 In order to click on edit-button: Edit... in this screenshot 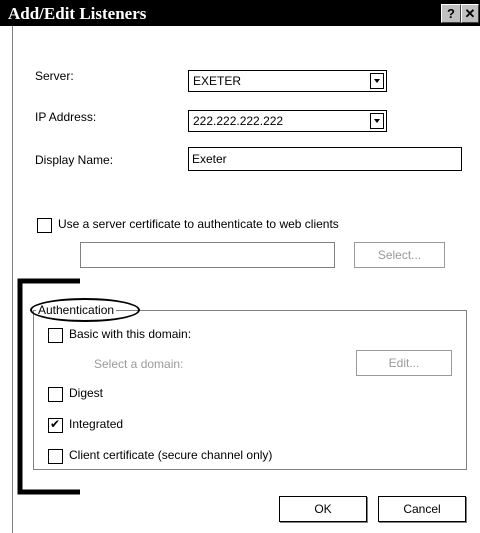, I will do `click(404, 363)`.